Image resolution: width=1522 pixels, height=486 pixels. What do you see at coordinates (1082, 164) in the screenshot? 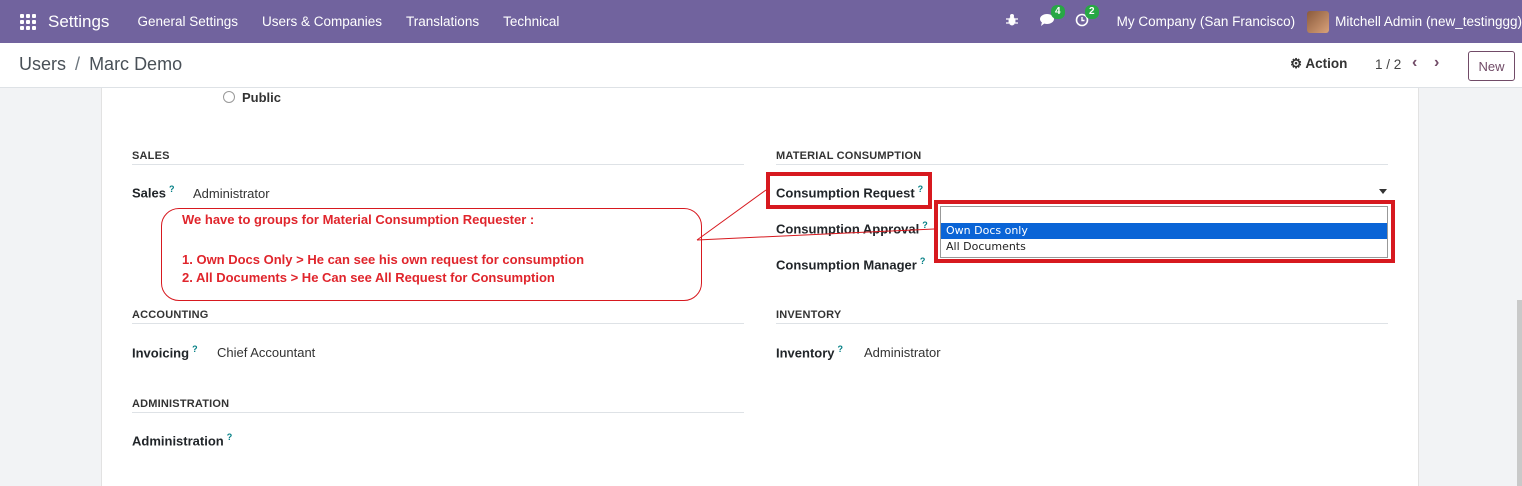
I see `material-consumption-divider` at bounding box center [1082, 164].